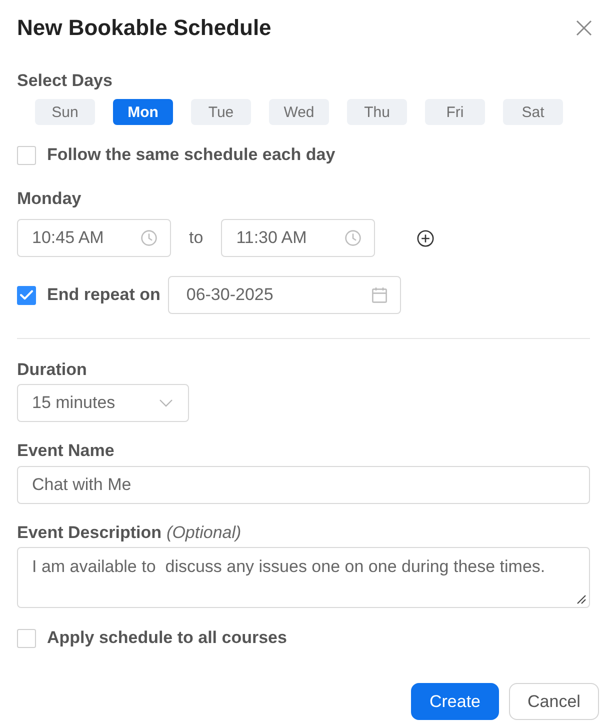 This screenshot has height=727, width=615. What do you see at coordinates (64, 81) in the screenshot?
I see `field-label: Select Days` at bounding box center [64, 81].